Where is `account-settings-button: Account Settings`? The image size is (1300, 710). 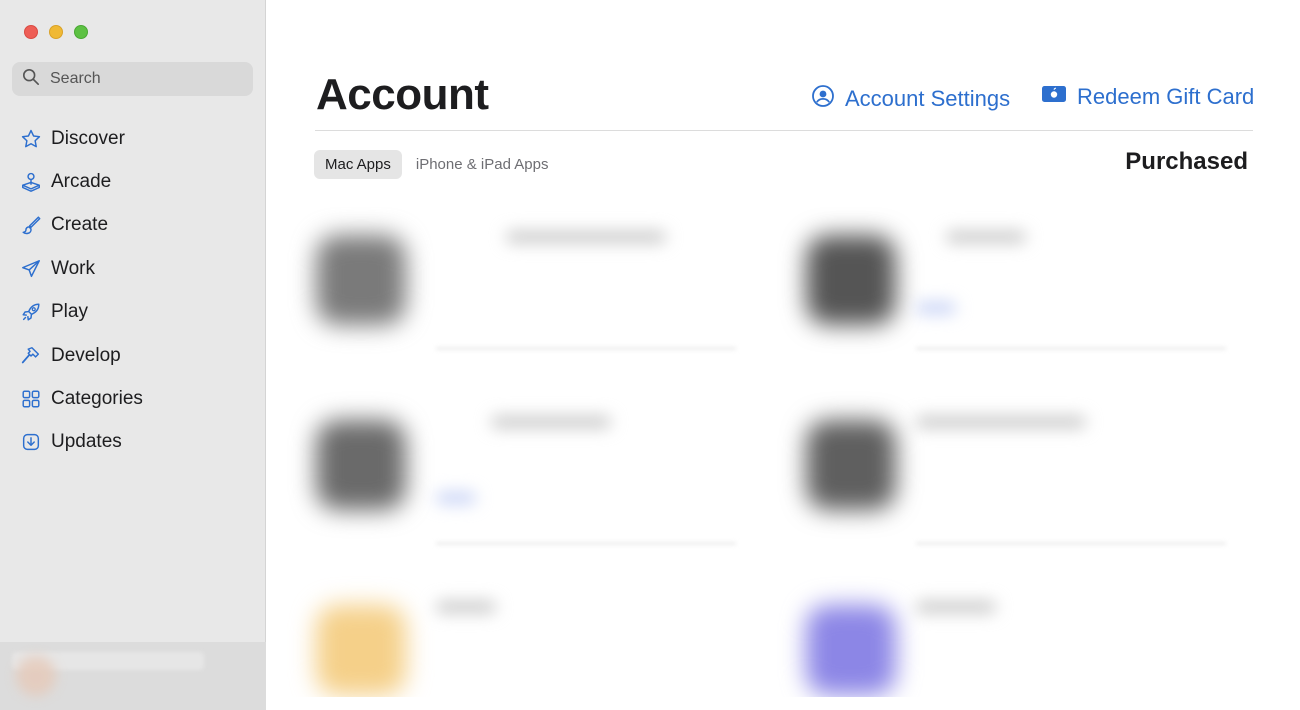
account-settings-button: Account Settings is located at coordinates (910, 99).